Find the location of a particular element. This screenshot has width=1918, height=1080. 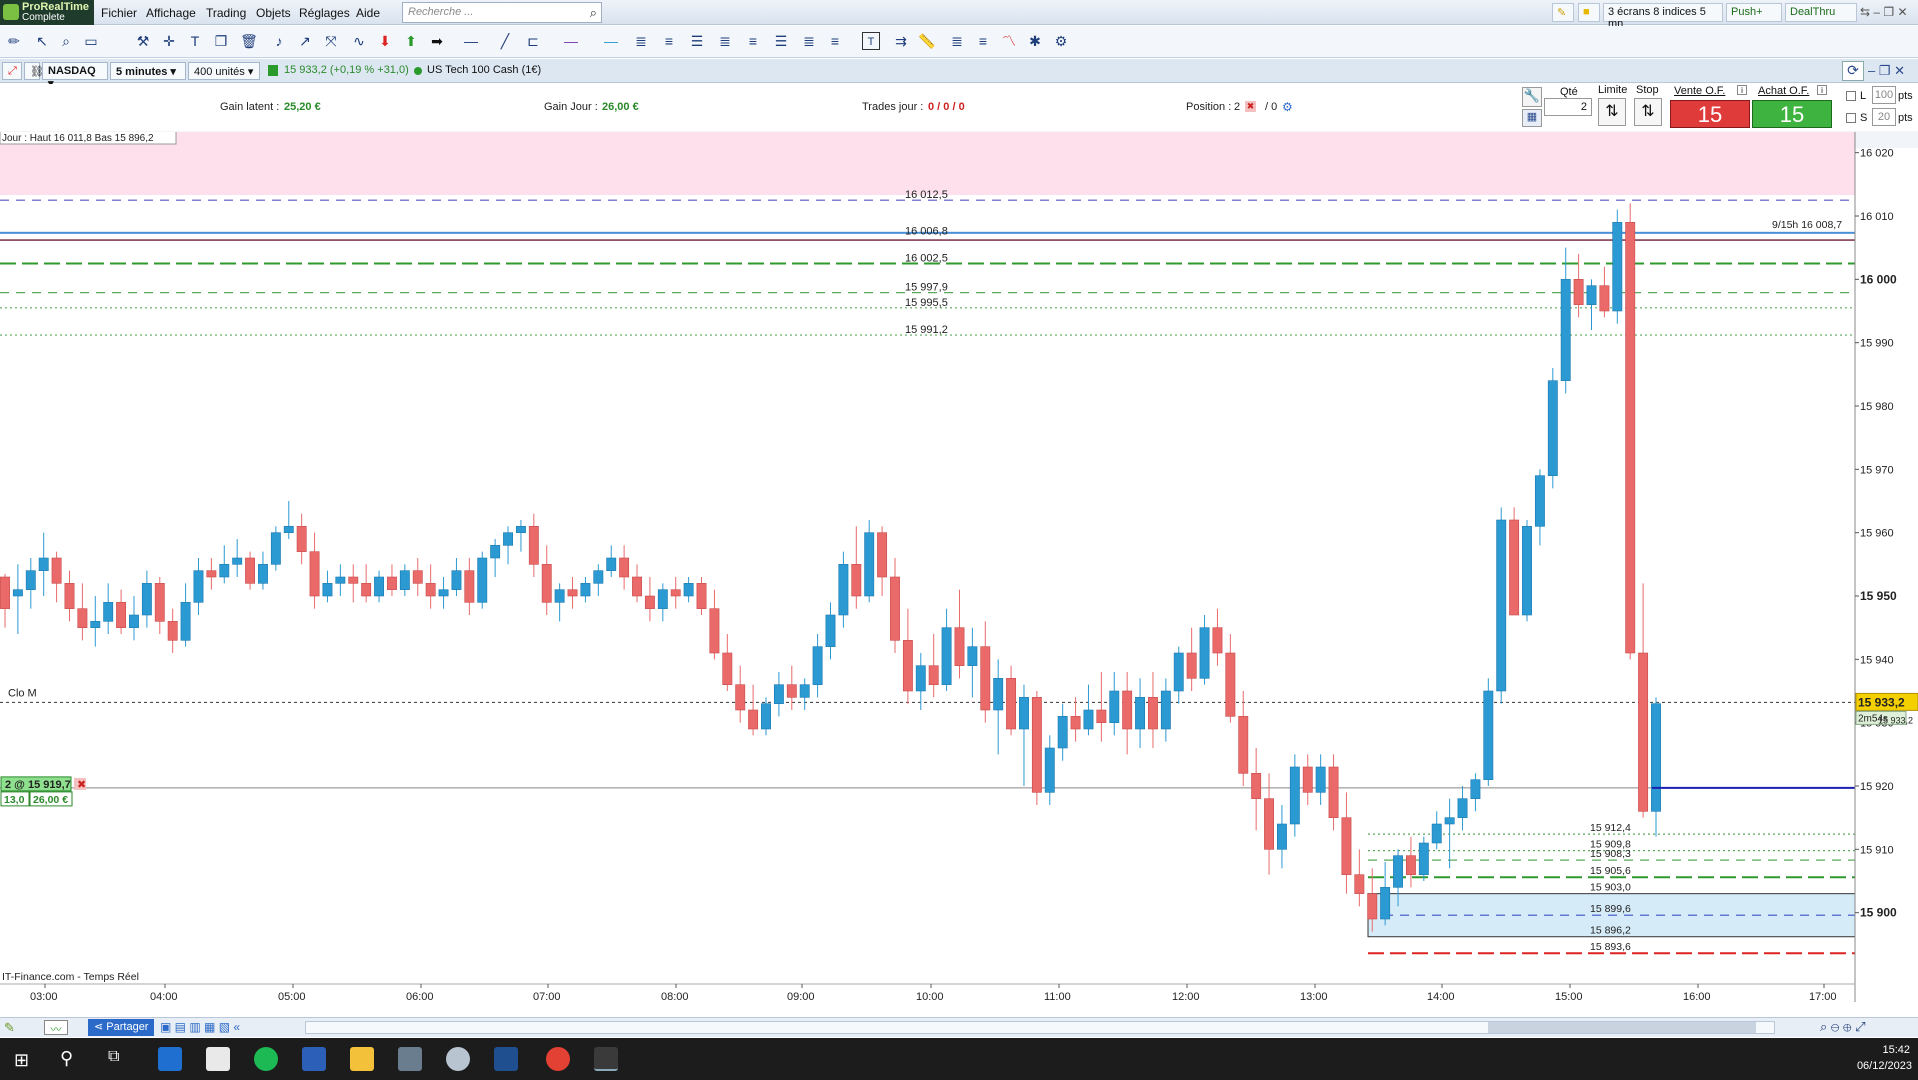

fan-icon-1: ≣ is located at coordinates (957, 41).